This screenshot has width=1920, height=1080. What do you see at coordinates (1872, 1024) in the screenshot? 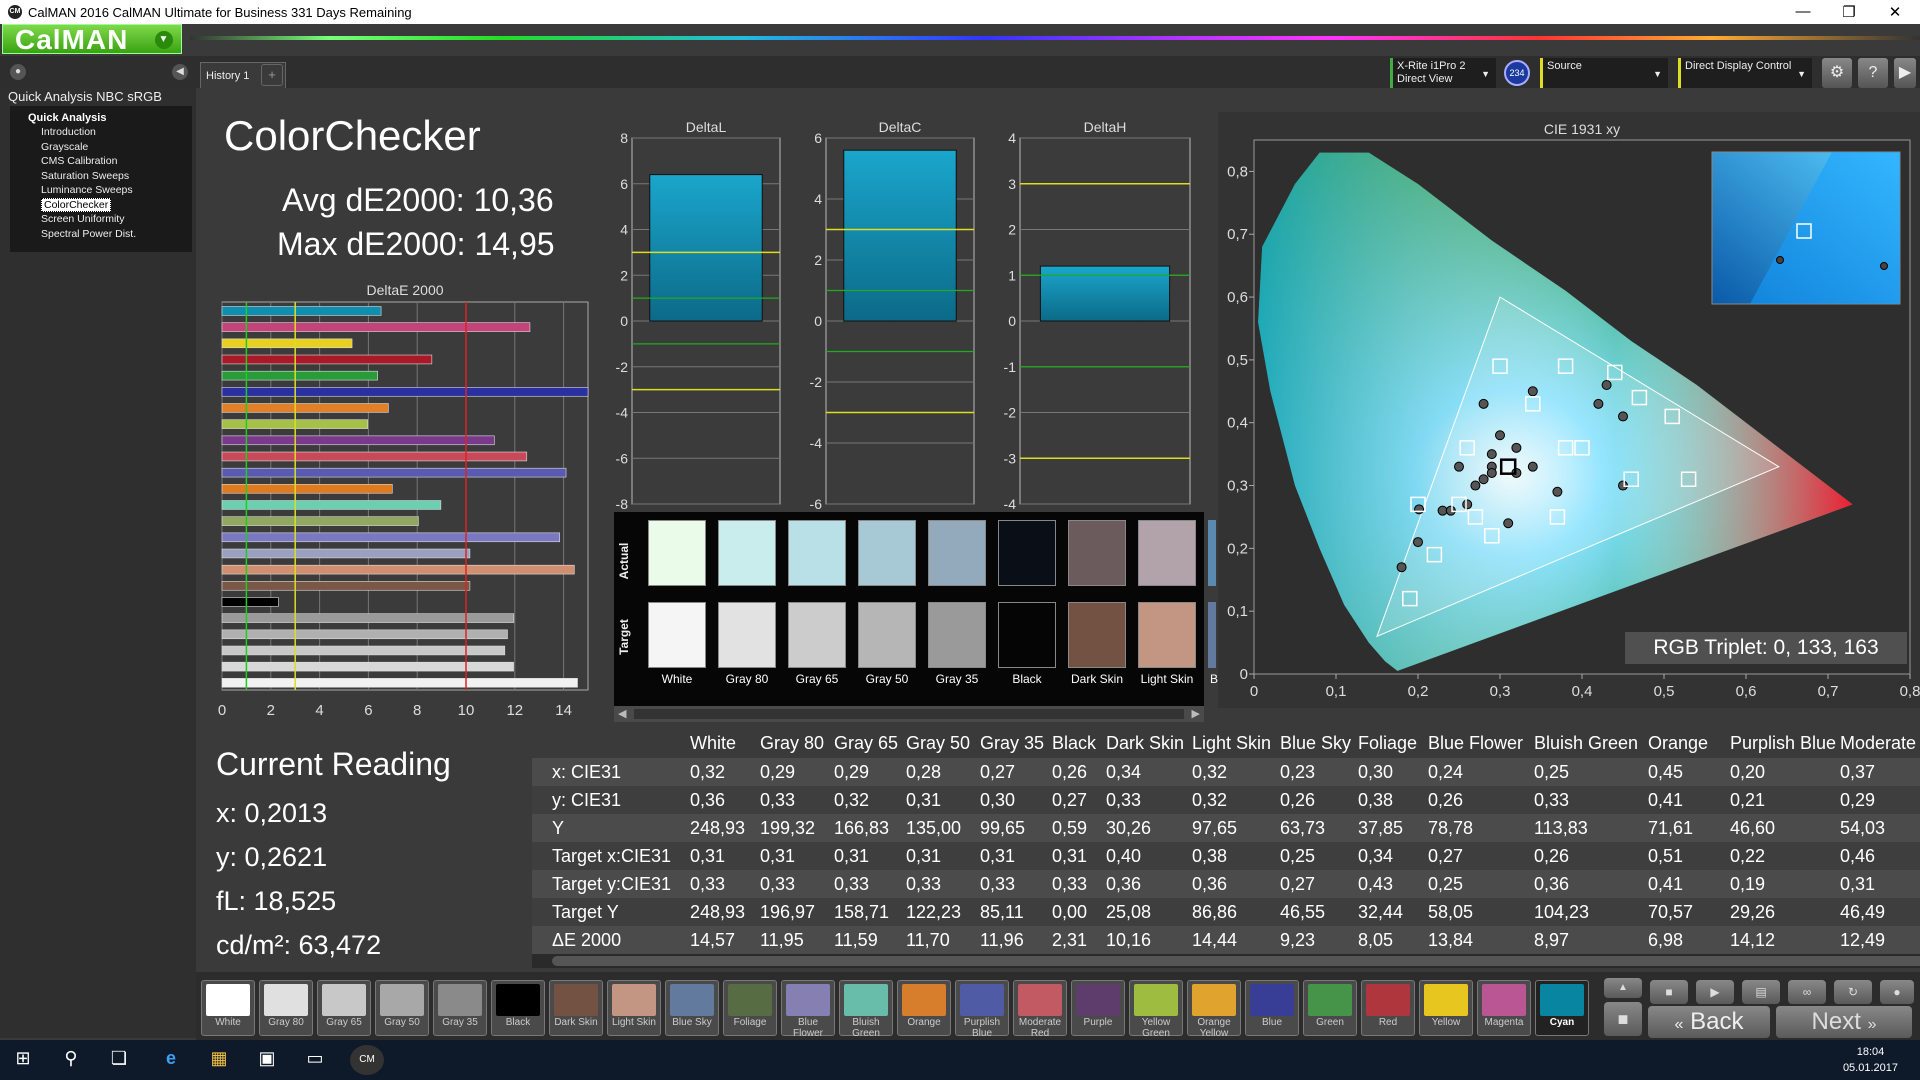
I see `next-chevron-icon: »` at bounding box center [1872, 1024].